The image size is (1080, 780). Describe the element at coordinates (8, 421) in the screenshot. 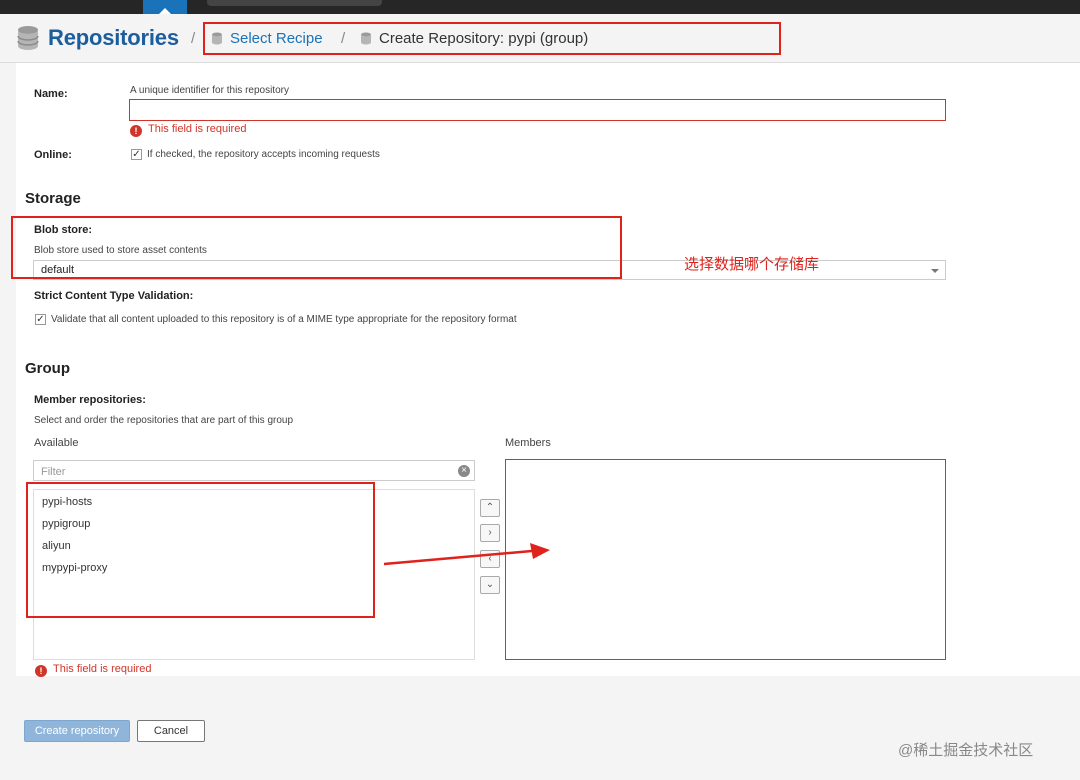

I see `left-sidebar` at that location.